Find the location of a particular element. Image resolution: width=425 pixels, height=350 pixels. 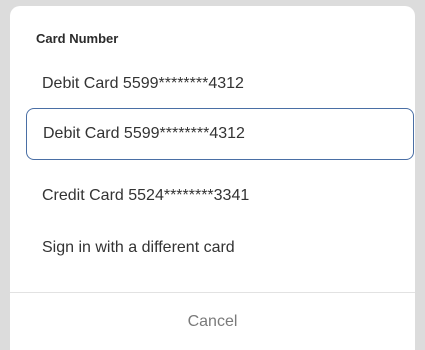

sign-in-different-card-option: Sign in with a different card is located at coordinates (220, 248).